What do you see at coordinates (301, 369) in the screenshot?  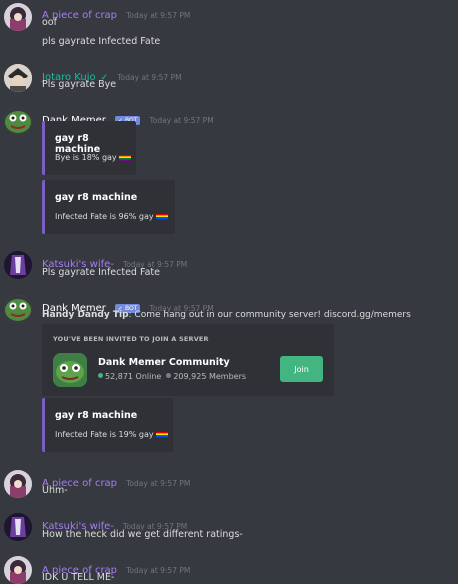 I see `join-button: Join` at bounding box center [301, 369].